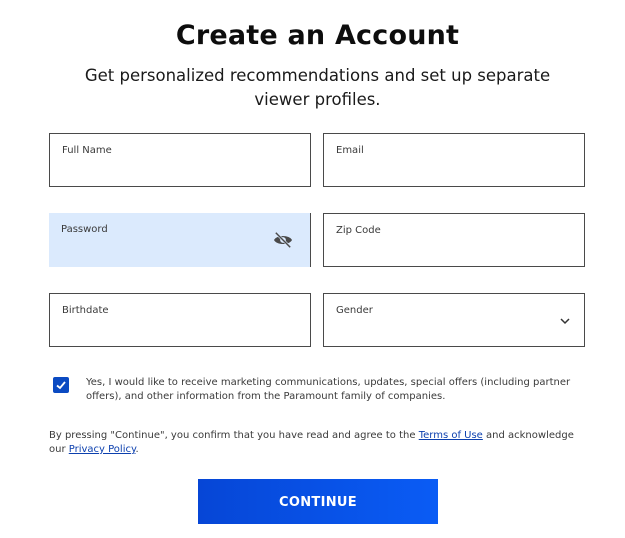  Describe the element at coordinates (172, 171) in the screenshot. I see `full-name-input` at that location.